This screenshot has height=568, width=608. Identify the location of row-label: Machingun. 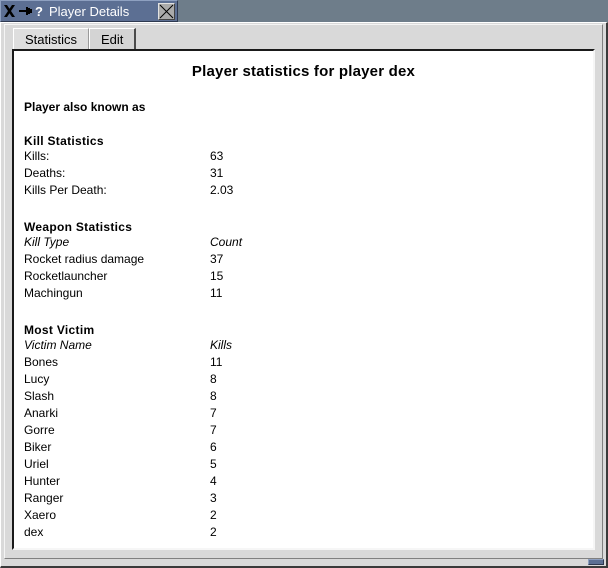
(53, 293).